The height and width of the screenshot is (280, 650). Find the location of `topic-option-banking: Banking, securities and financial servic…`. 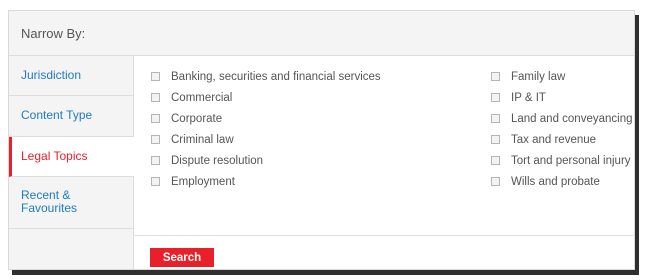

topic-option-banking: Banking, securities and financial servic… is located at coordinates (321, 76).